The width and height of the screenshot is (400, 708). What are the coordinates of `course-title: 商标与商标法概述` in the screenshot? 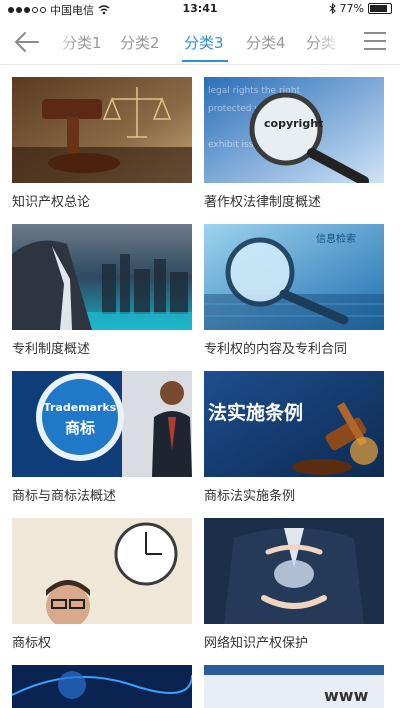 It's located at (64, 496).